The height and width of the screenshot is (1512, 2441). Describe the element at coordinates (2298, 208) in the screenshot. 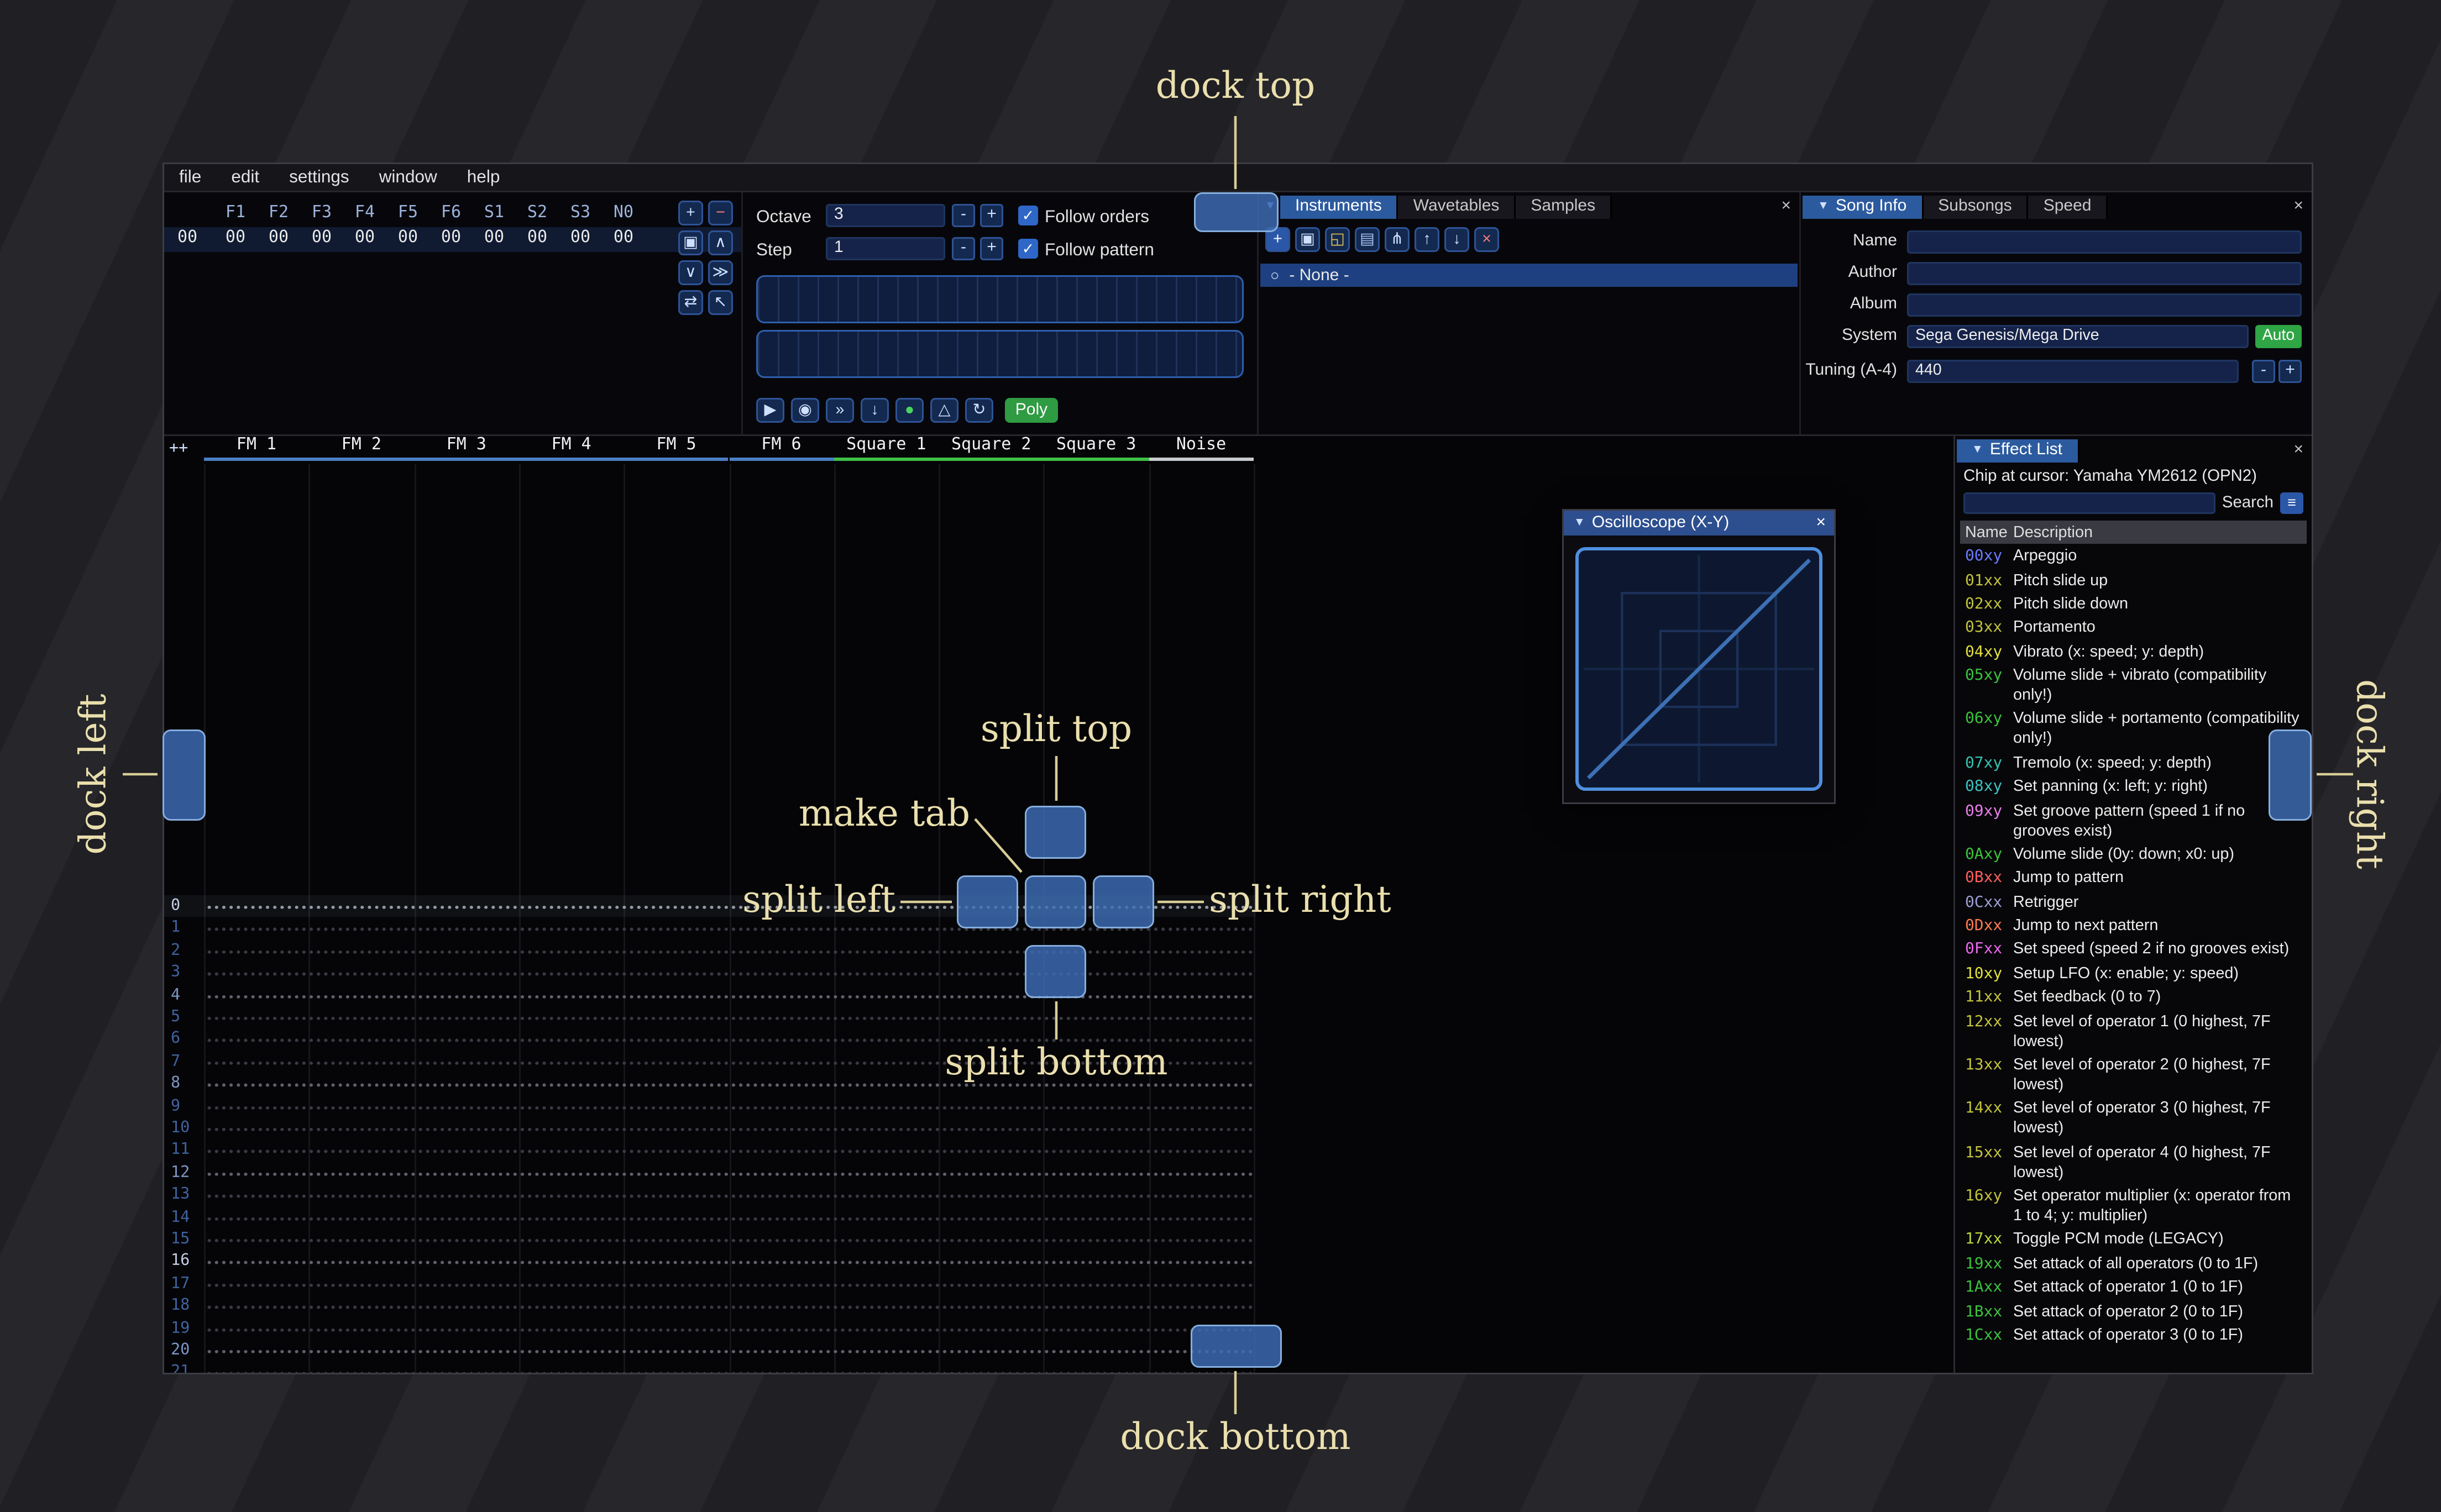

I see `song-info-close-icon: ×` at that location.